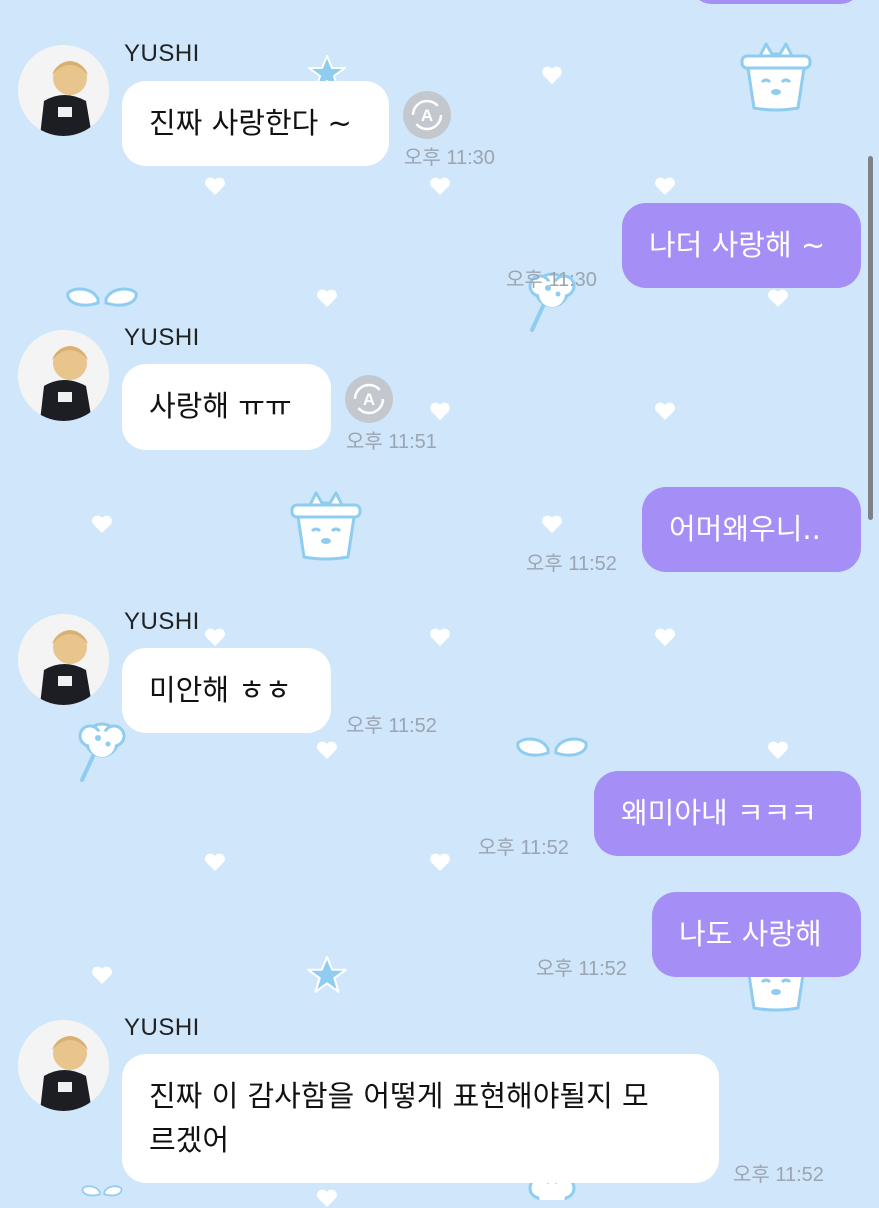 The height and width of the screenshot is (1208, 879). What do you see at coordinates (391, 442) in the screenshot?
I see `message-timestamp: 오후 11:51` at bounding box center [391, 442].